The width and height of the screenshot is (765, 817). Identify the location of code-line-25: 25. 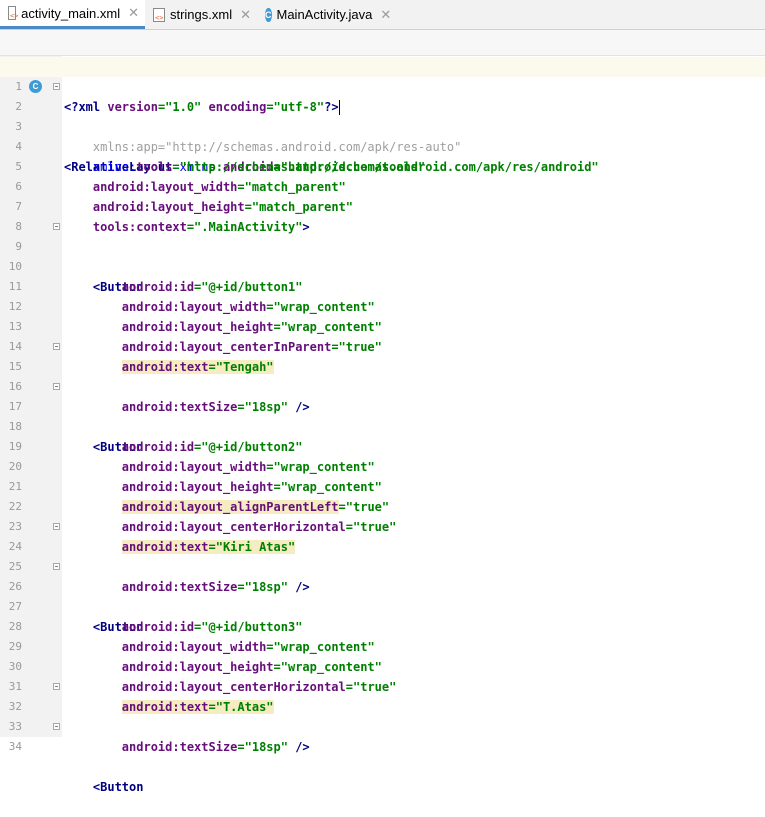
(382, 555).